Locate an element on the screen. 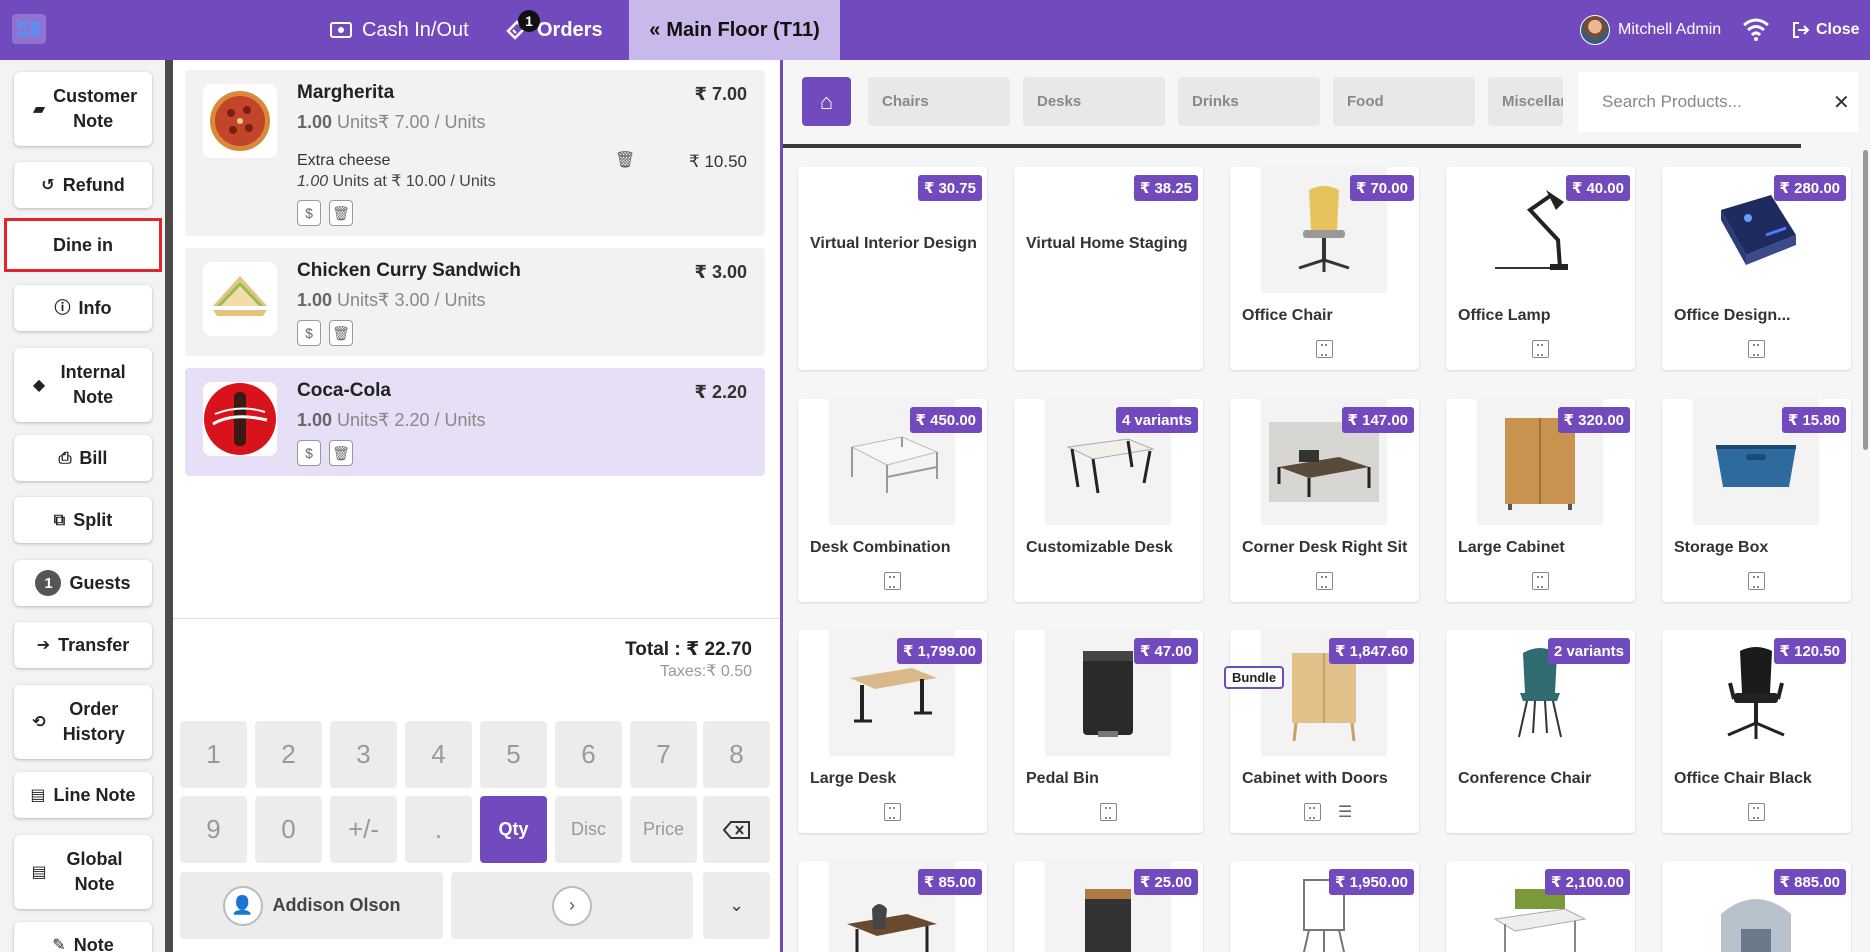 Image resolution: width=1870 pixels, height=952 pixels. product-card: ₹ 30.75 Virtual Interior Design is located at coordinates (892, 268).